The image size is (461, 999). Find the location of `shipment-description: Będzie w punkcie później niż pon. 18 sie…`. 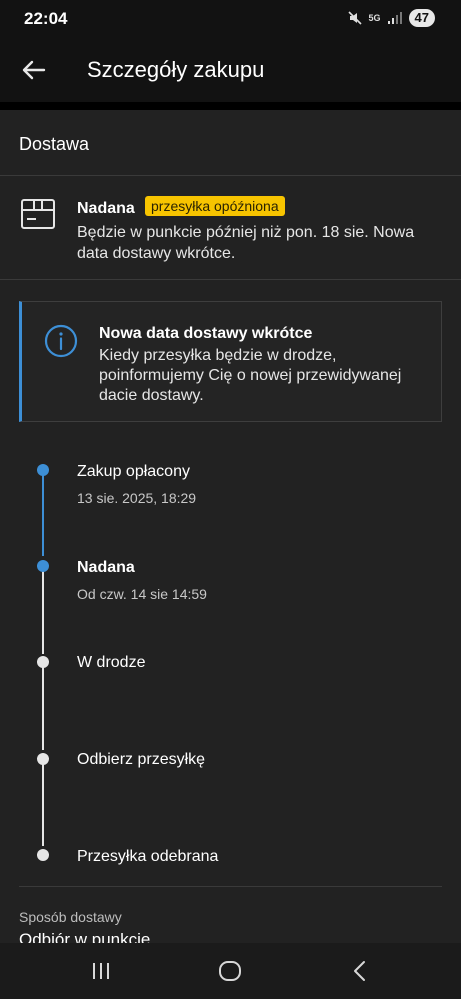

shipment-description: Będzie w punkcie później niż pon. 18 sie… is located at coordinates (246, 243).